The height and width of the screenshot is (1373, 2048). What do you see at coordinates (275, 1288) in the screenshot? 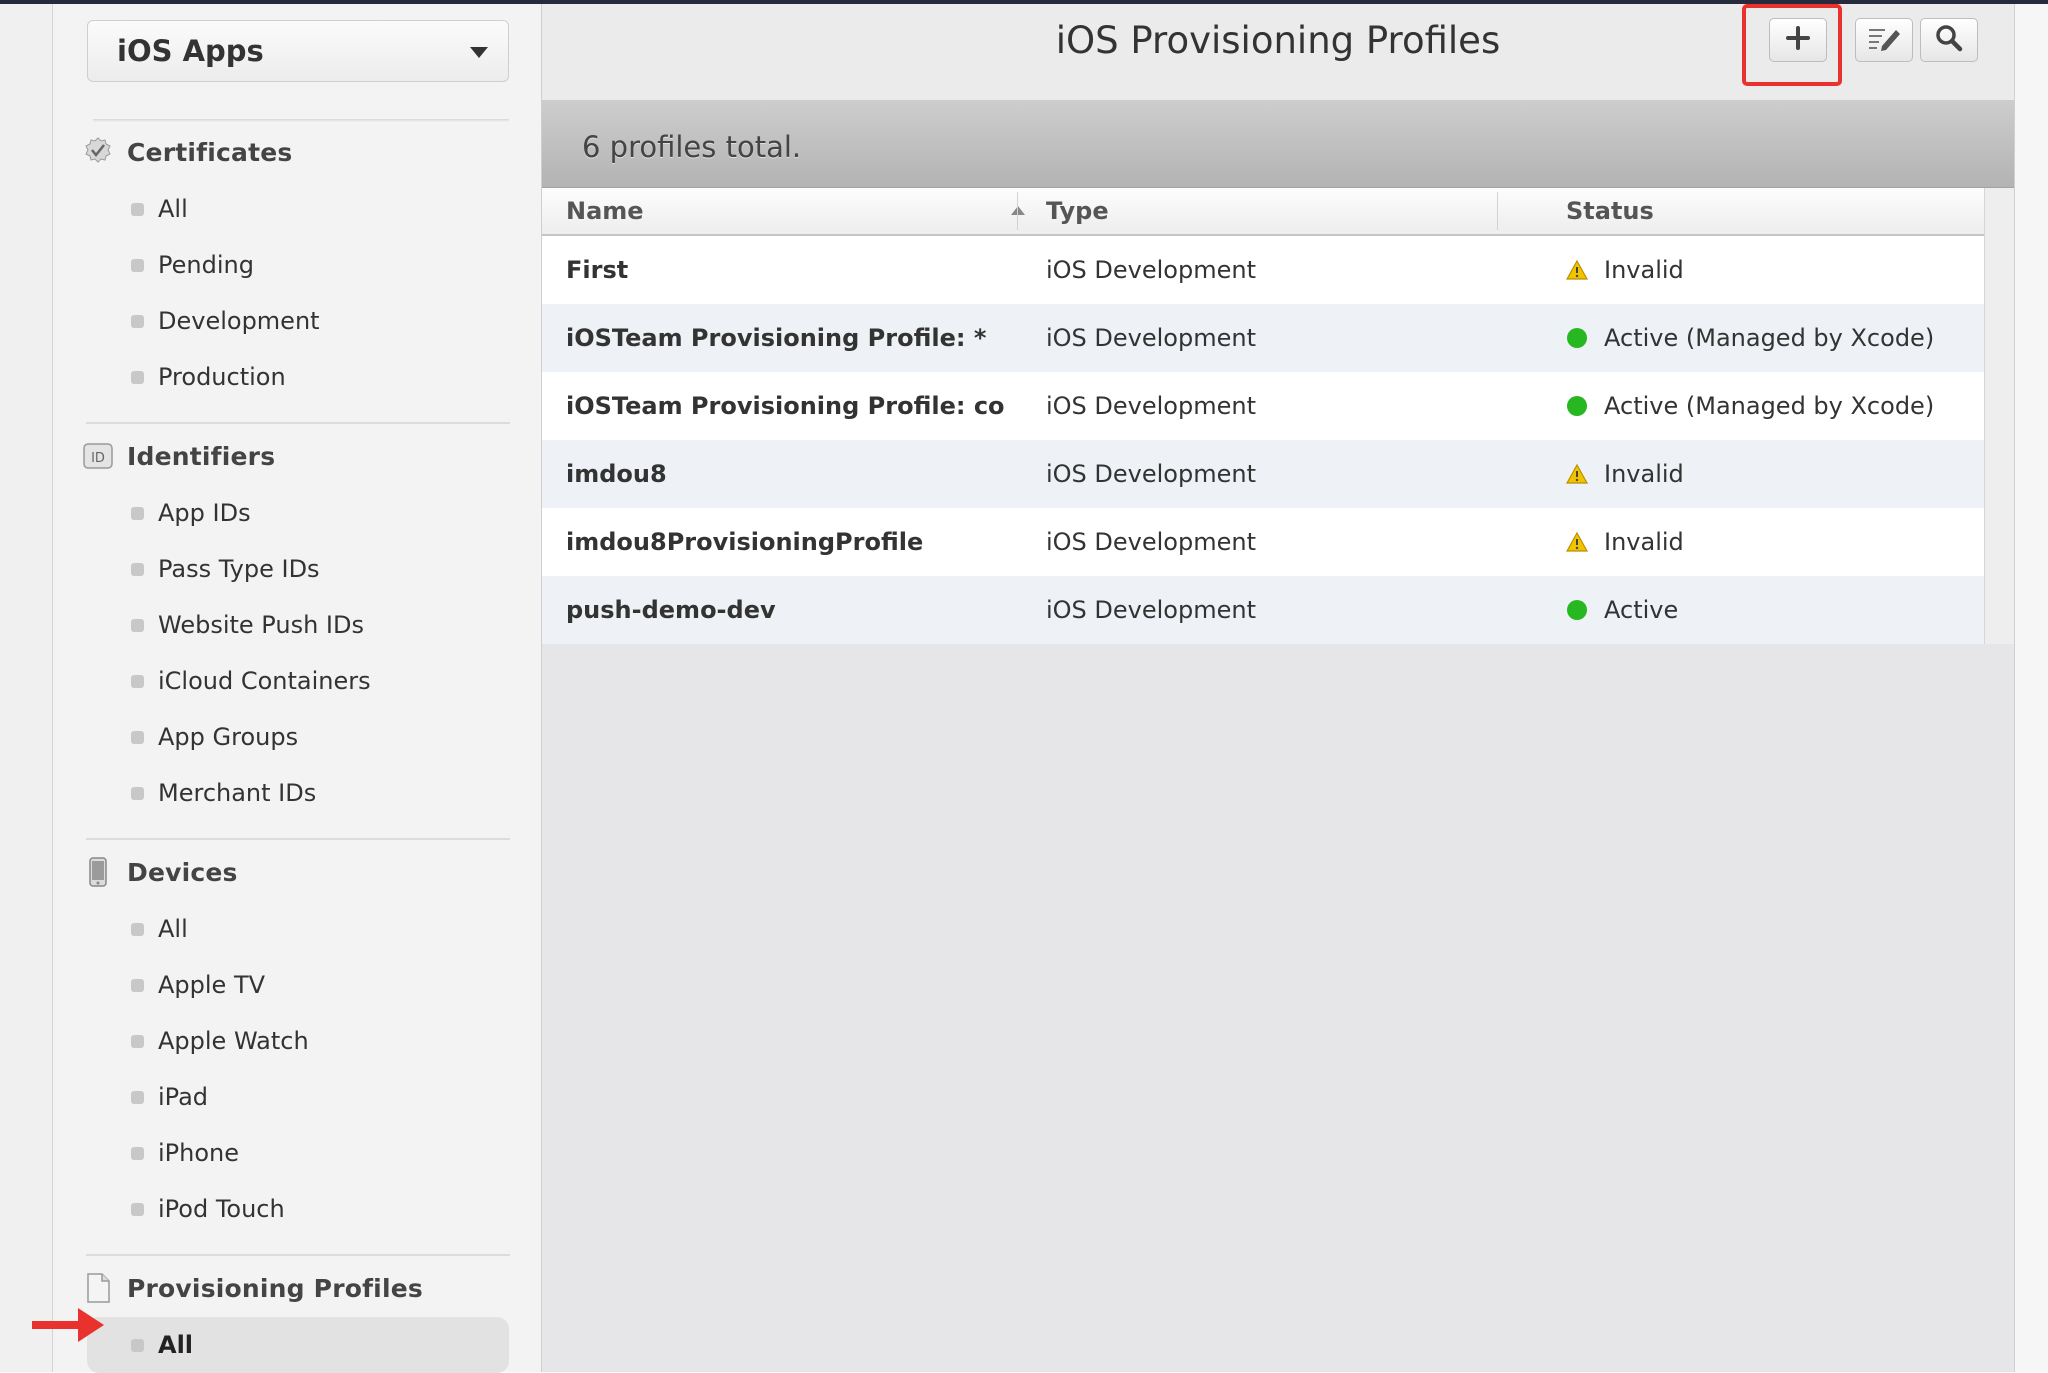
I see `sidebar-section-title: Provisioning Profiles` at bounding box center [275, 1288].